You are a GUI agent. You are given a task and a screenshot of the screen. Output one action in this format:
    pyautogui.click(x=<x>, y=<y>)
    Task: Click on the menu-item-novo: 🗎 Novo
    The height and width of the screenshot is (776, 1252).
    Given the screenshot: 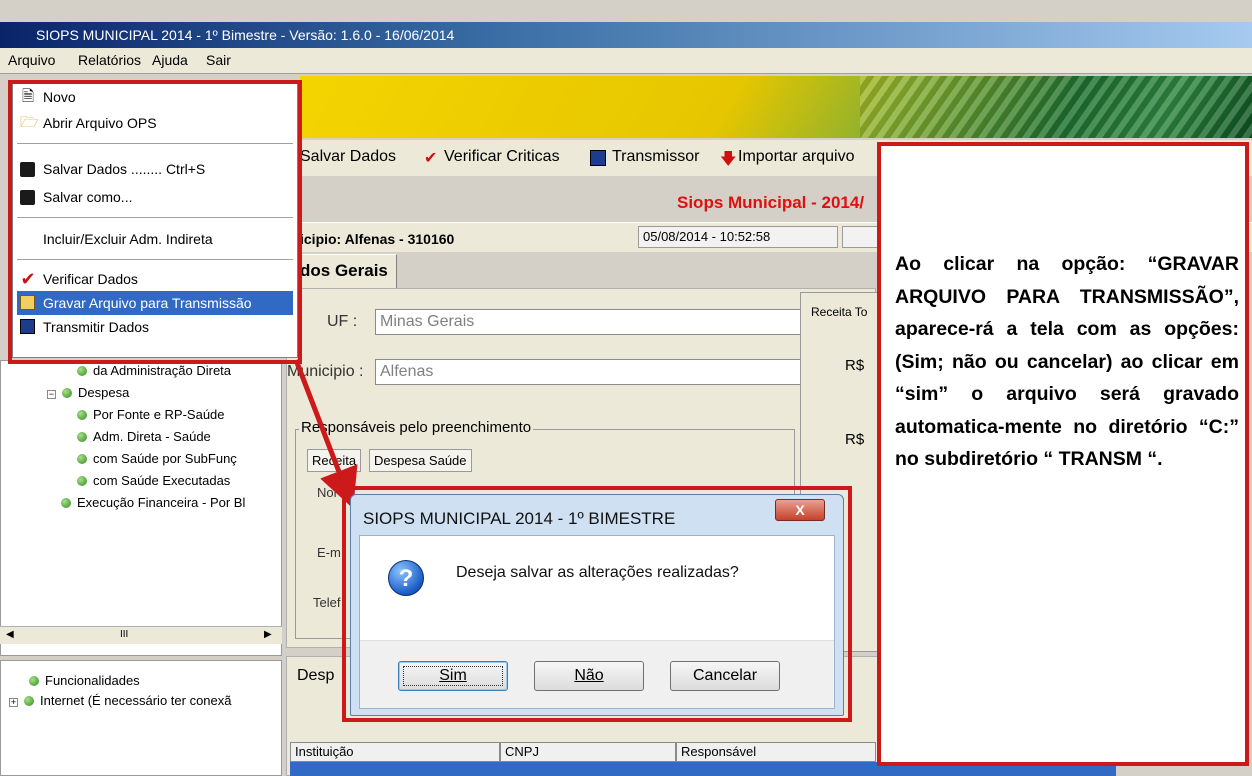 What is the action you would take?
    pyautogui.click(x=155, y=97)
    